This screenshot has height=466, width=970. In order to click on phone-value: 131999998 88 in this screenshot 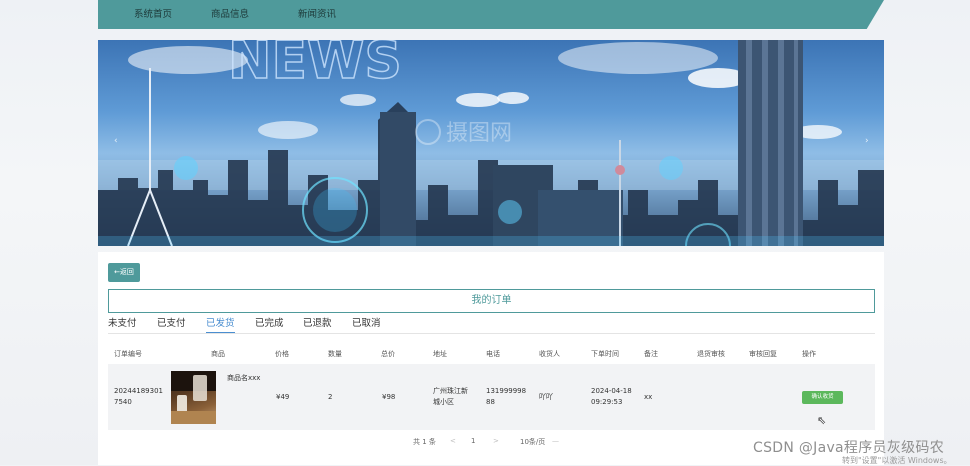, I will do `click(506, 396)`.